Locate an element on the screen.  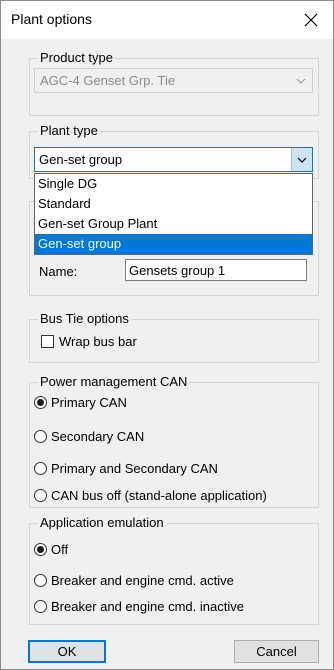
radio-breaker-engine-inactive: Breaker and engine cmd. inactive is located at coordinates (139, 606).